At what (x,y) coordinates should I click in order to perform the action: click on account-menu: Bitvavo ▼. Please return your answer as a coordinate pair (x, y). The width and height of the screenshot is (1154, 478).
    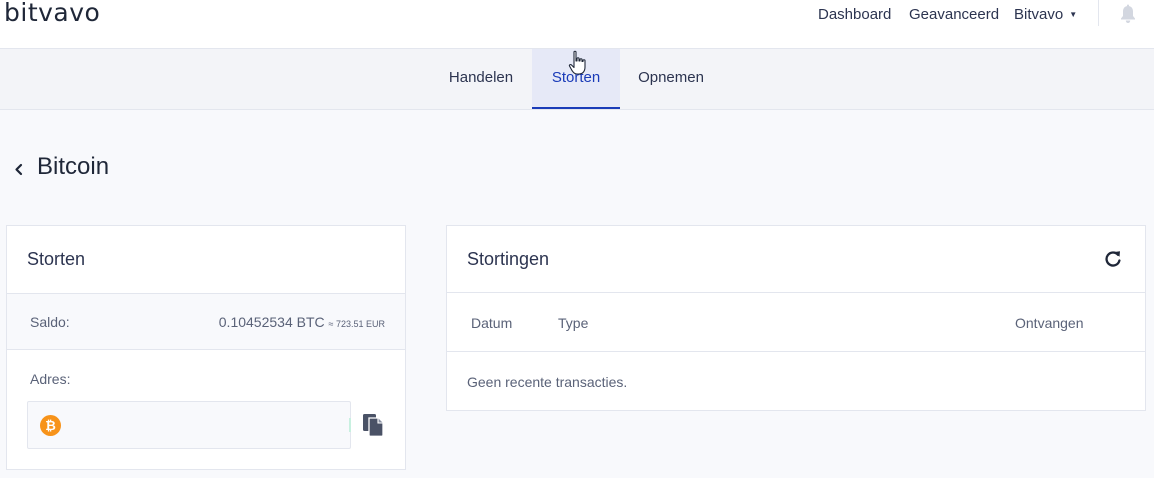
    Looking at the image, I should click on (1045, 14).